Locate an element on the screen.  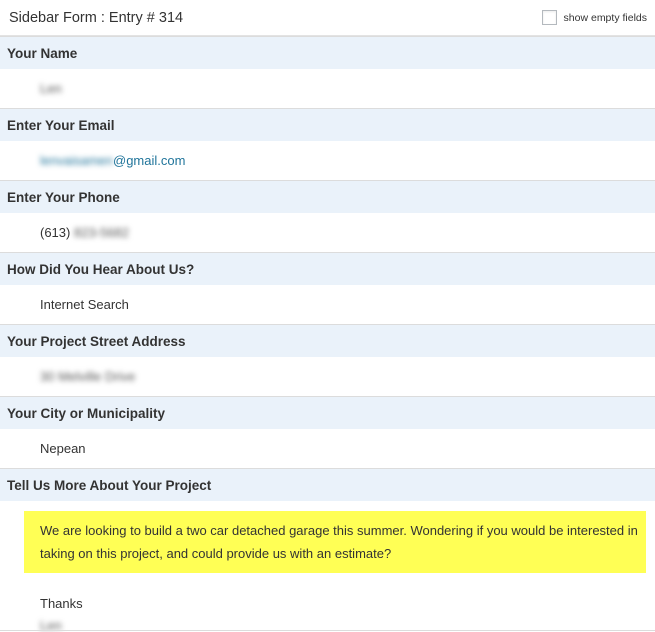
field-label: Your Project Street Address is located at coordinates (327, 340).